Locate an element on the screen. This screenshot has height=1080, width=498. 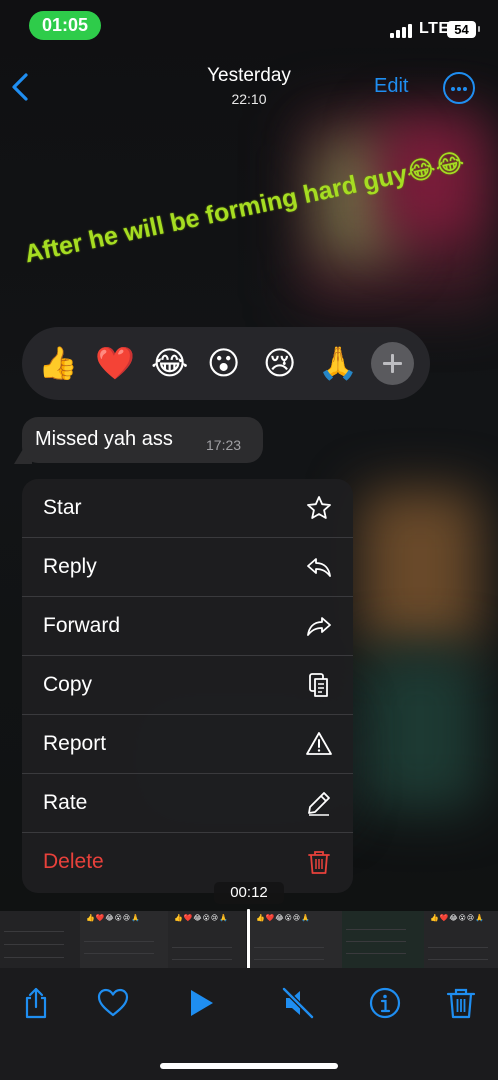
copy-icon is located at coordinates (318, 685).